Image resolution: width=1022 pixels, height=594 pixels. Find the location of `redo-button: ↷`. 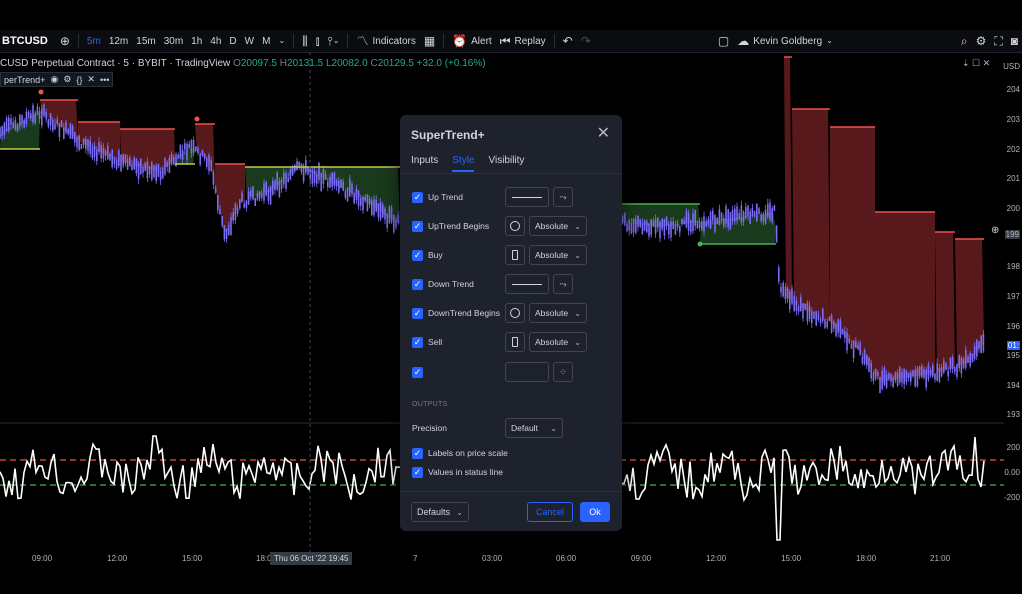

redo-button: ↷ is located at coordinates (586, 41).